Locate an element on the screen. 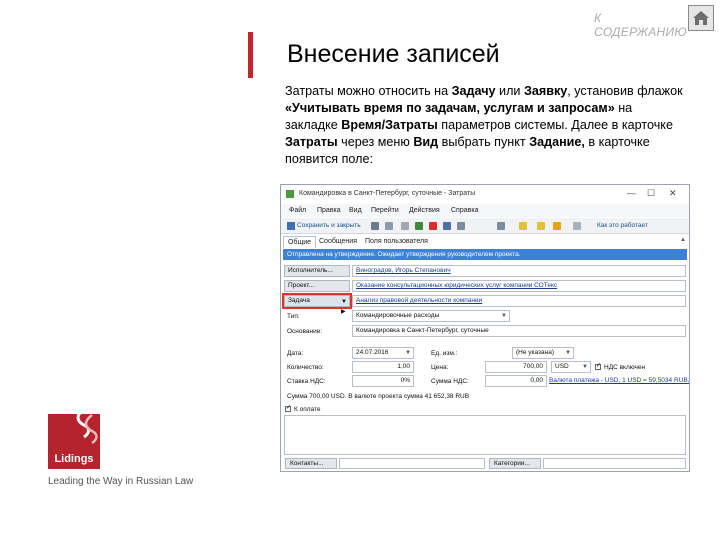  flag-icon is located at coordinates (523, 226).